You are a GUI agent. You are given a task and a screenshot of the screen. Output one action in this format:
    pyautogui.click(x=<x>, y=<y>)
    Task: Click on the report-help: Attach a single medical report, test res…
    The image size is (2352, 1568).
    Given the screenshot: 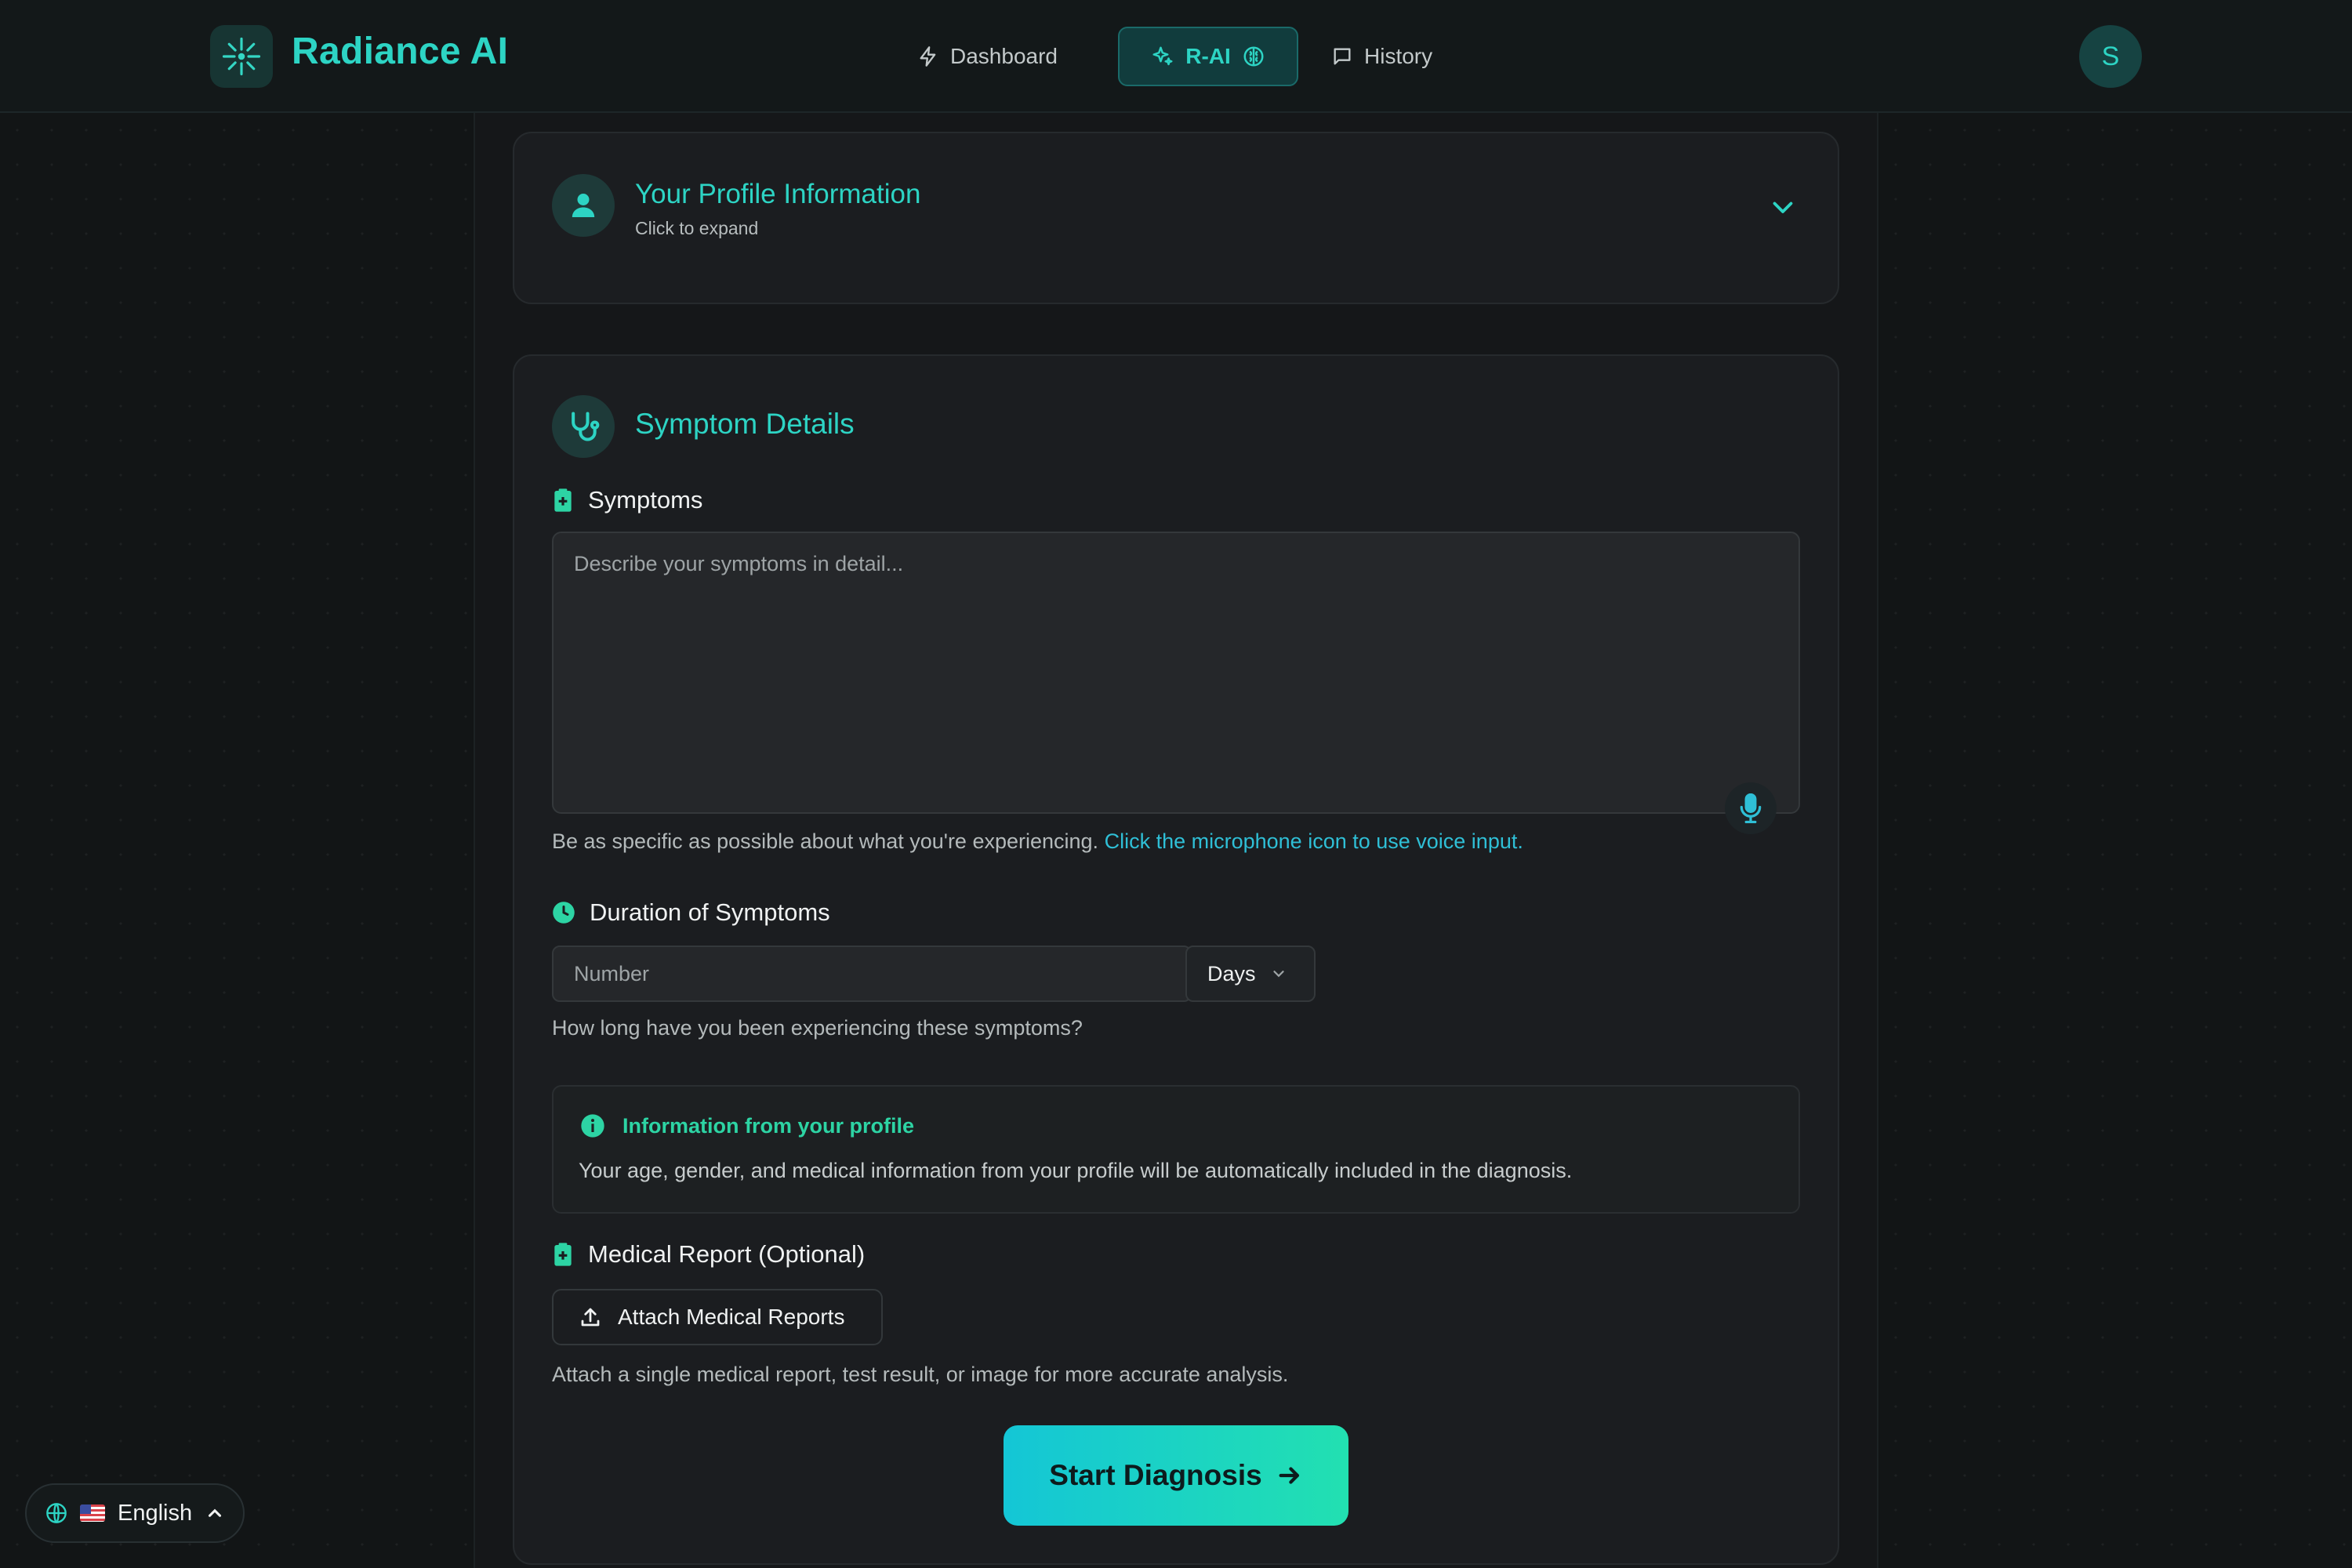 What is the action you would take?
    pyautogui.click(x=921, y=1374)
    